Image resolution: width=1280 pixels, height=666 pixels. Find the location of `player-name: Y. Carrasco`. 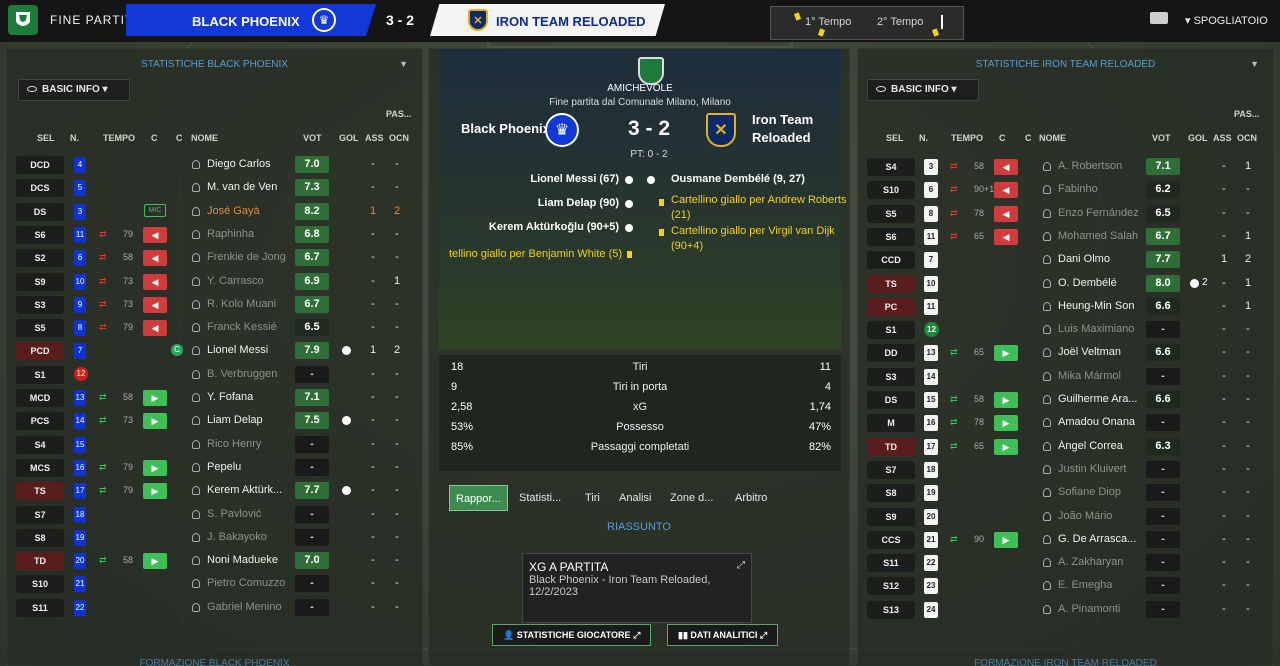

player-name: Y. Carrasco is located at coordinates (252, 281).